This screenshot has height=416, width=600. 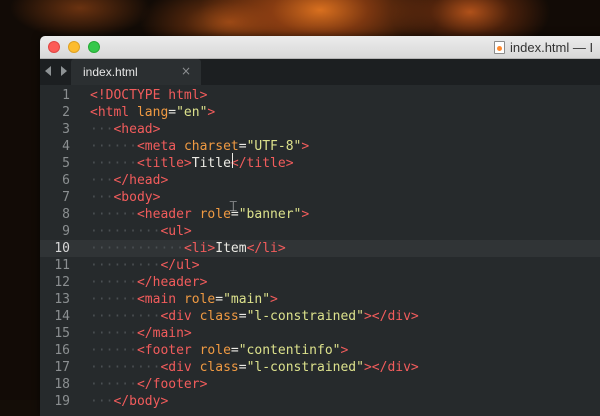 What do you see at coordinates (320, 197) in the screenshot?
I see `code-line: 7 ···<body>` at bounding box center [320, 197].